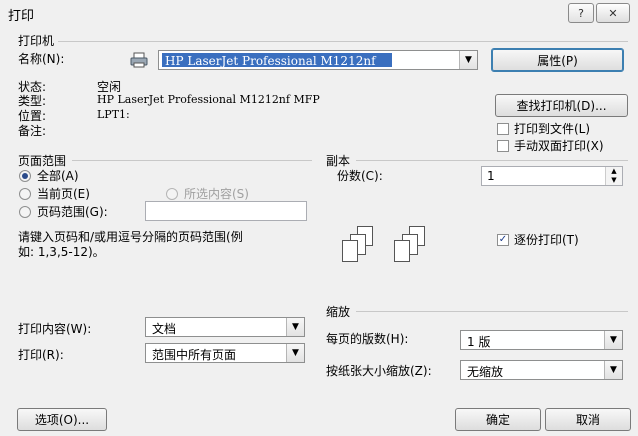  What do you see at coordinates (208, 99) in the screenshot?
I see `type-value: HP LaserJet Professional M1212nf MFP` at bounding box center [208, 99].